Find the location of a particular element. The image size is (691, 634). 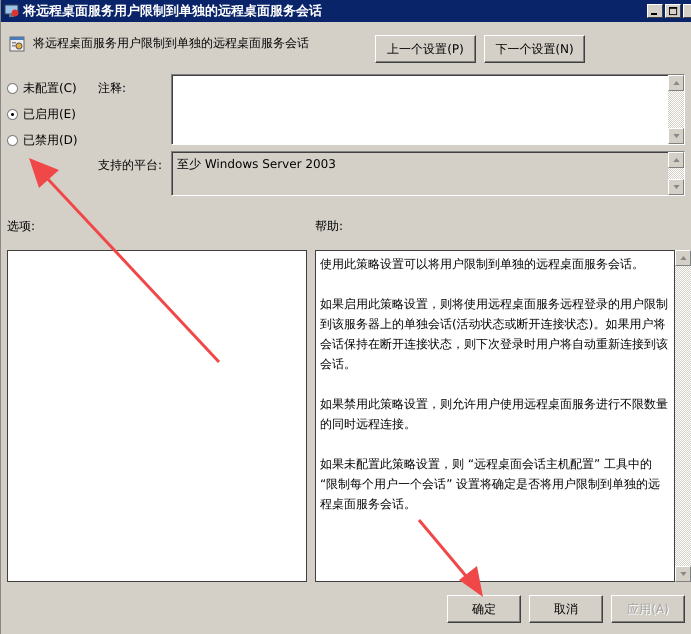

help-paragraph: 使用此策略设置可以将用户限制到单独的远程桌面服务会话。 is located at coordinates (482, 264).